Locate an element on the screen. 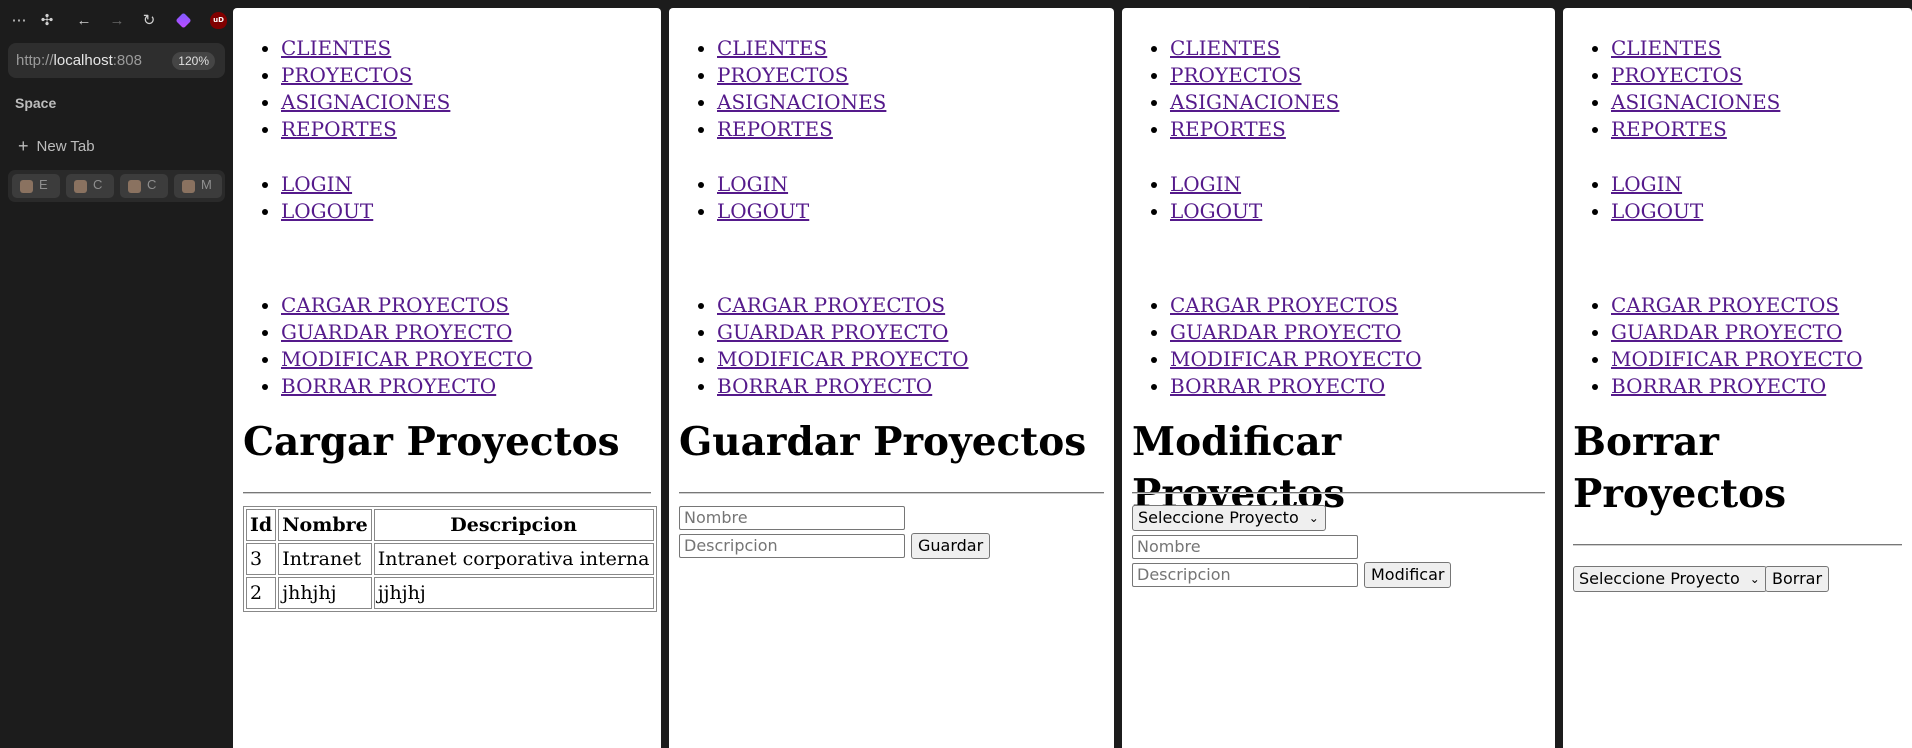 The height and width of the screenshot is (748, 1912). page-title: Borrar Proyectos is located at coordinates (1680, 468).